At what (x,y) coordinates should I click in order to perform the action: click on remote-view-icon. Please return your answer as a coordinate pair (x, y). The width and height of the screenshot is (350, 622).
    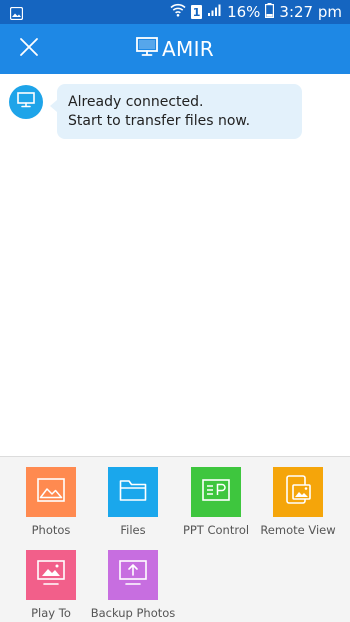
    Looking at the image, I should click on (298, 492).